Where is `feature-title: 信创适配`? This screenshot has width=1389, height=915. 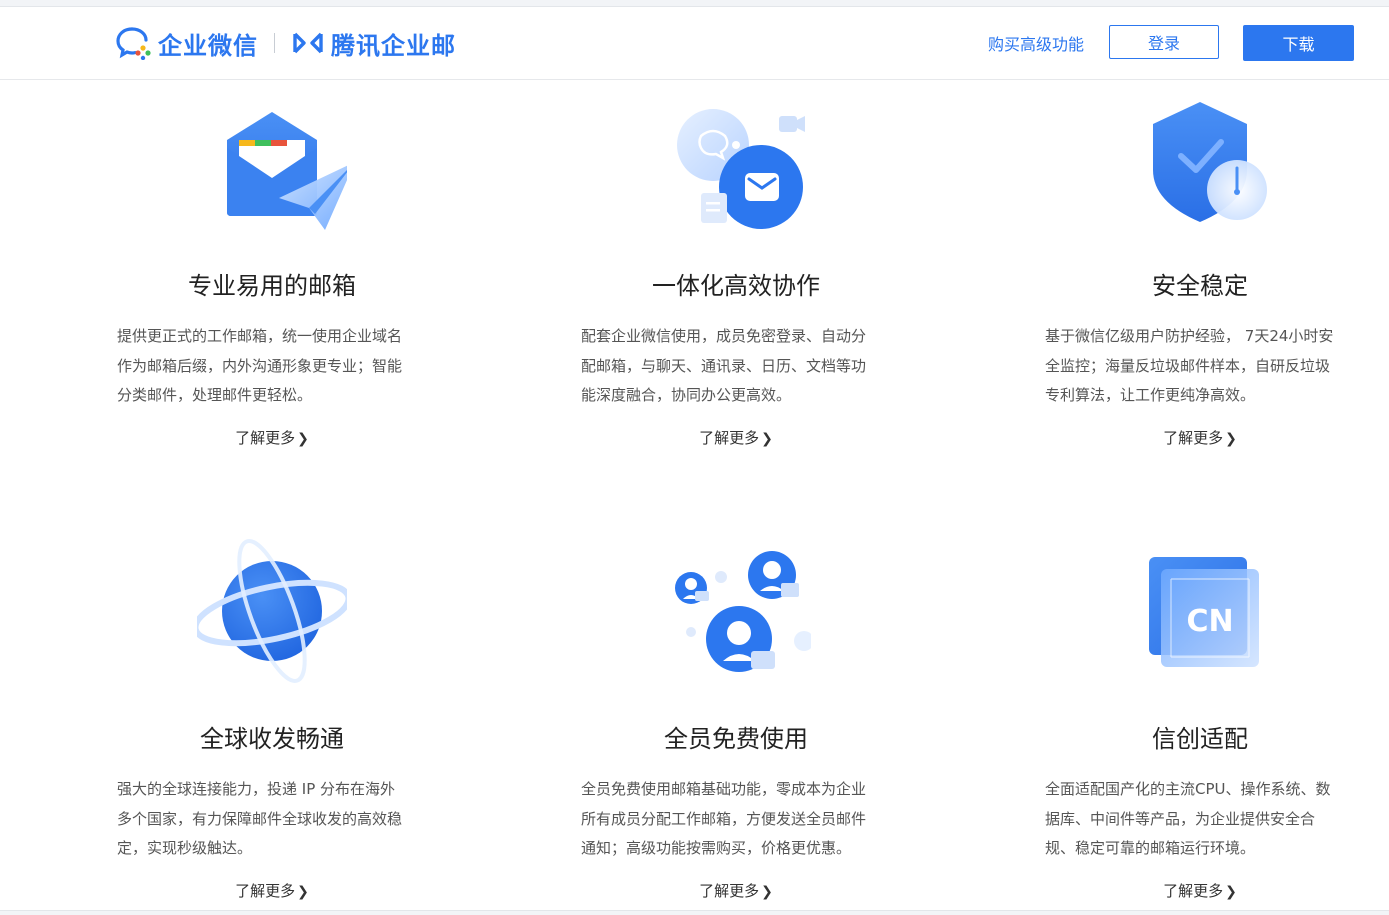 feature-title: 信创适配 is located at coordinates (1200, 739).